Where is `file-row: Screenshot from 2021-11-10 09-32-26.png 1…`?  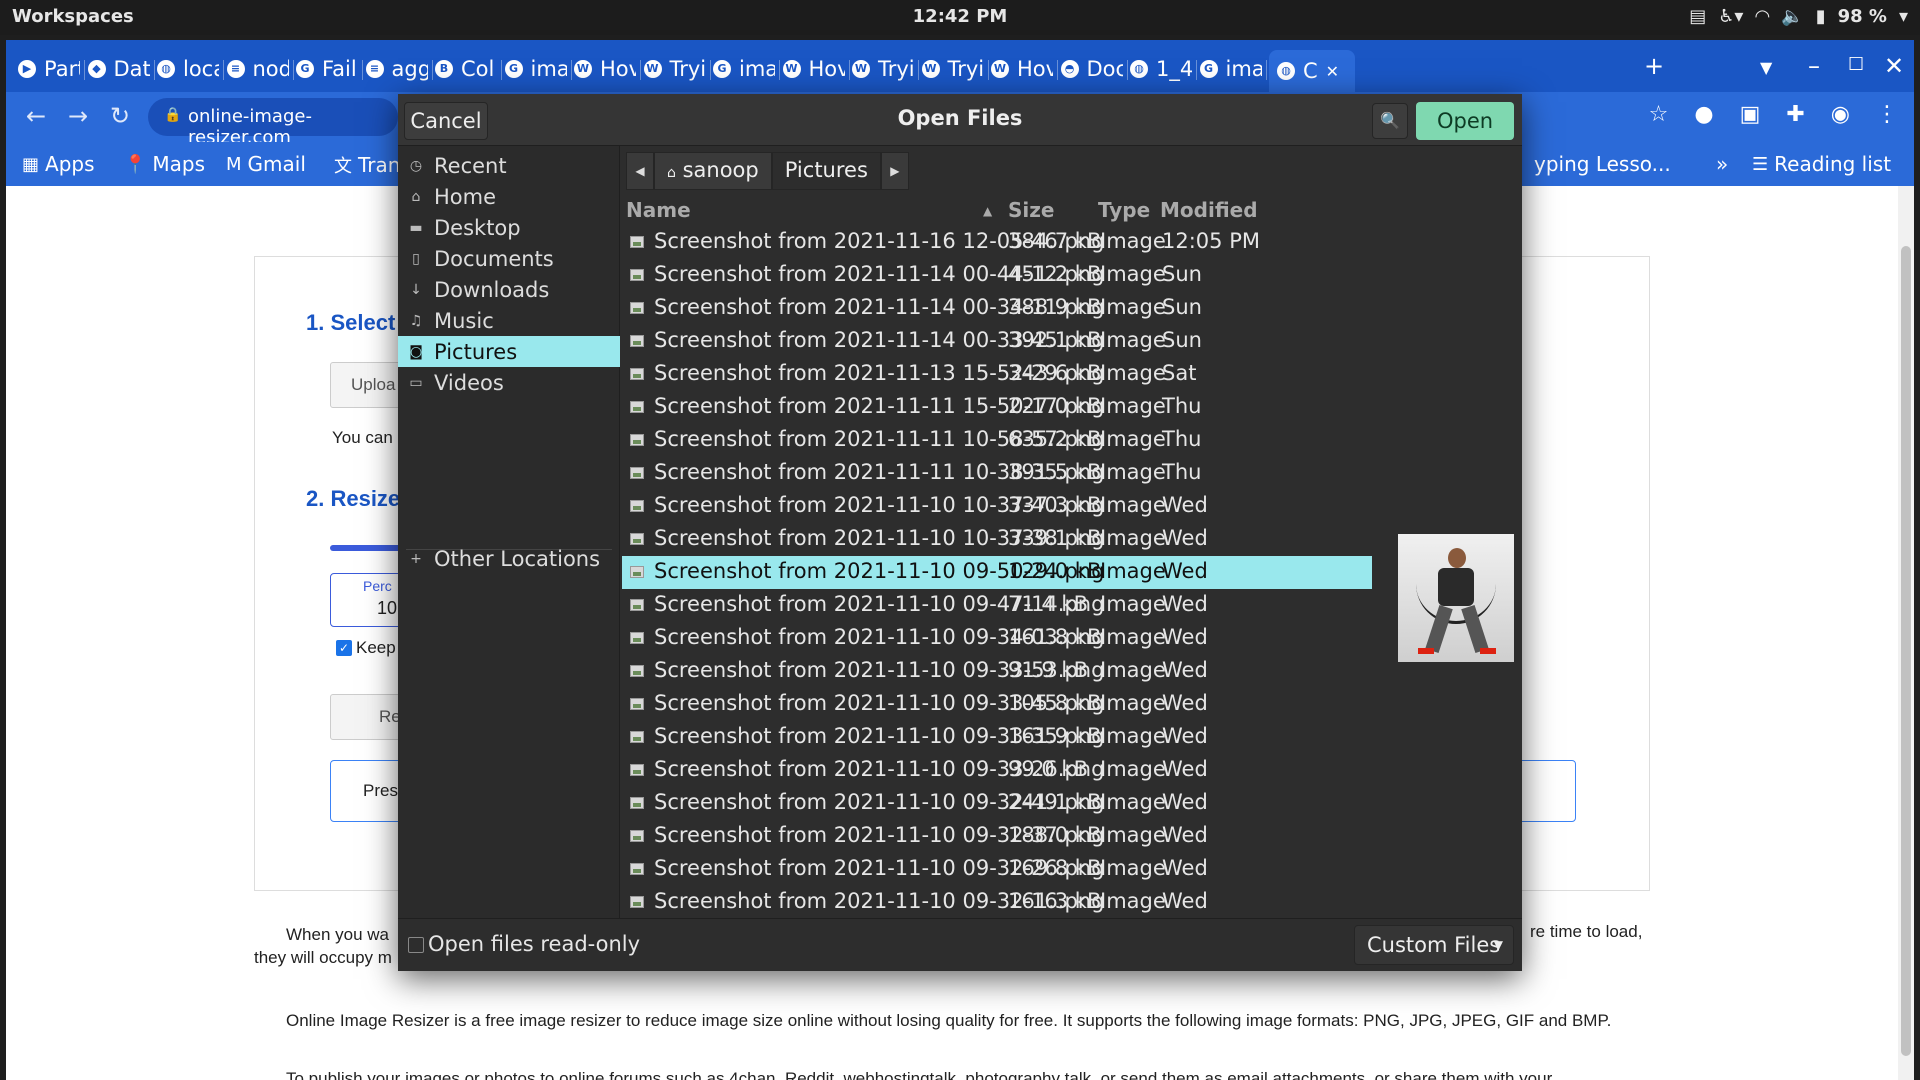
file-row: Screenshot from 2021-11-10 09-32-26.png 1… is located at coordinates (997, 869).